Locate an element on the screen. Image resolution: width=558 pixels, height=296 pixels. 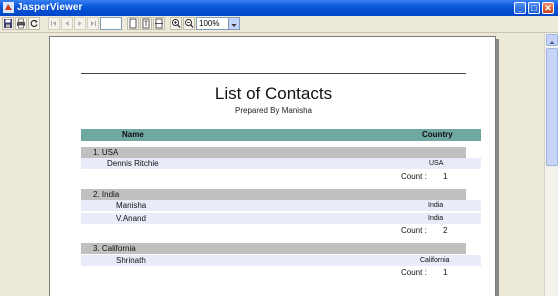
vertical-scrollbar is located at coordinates (551, 164).